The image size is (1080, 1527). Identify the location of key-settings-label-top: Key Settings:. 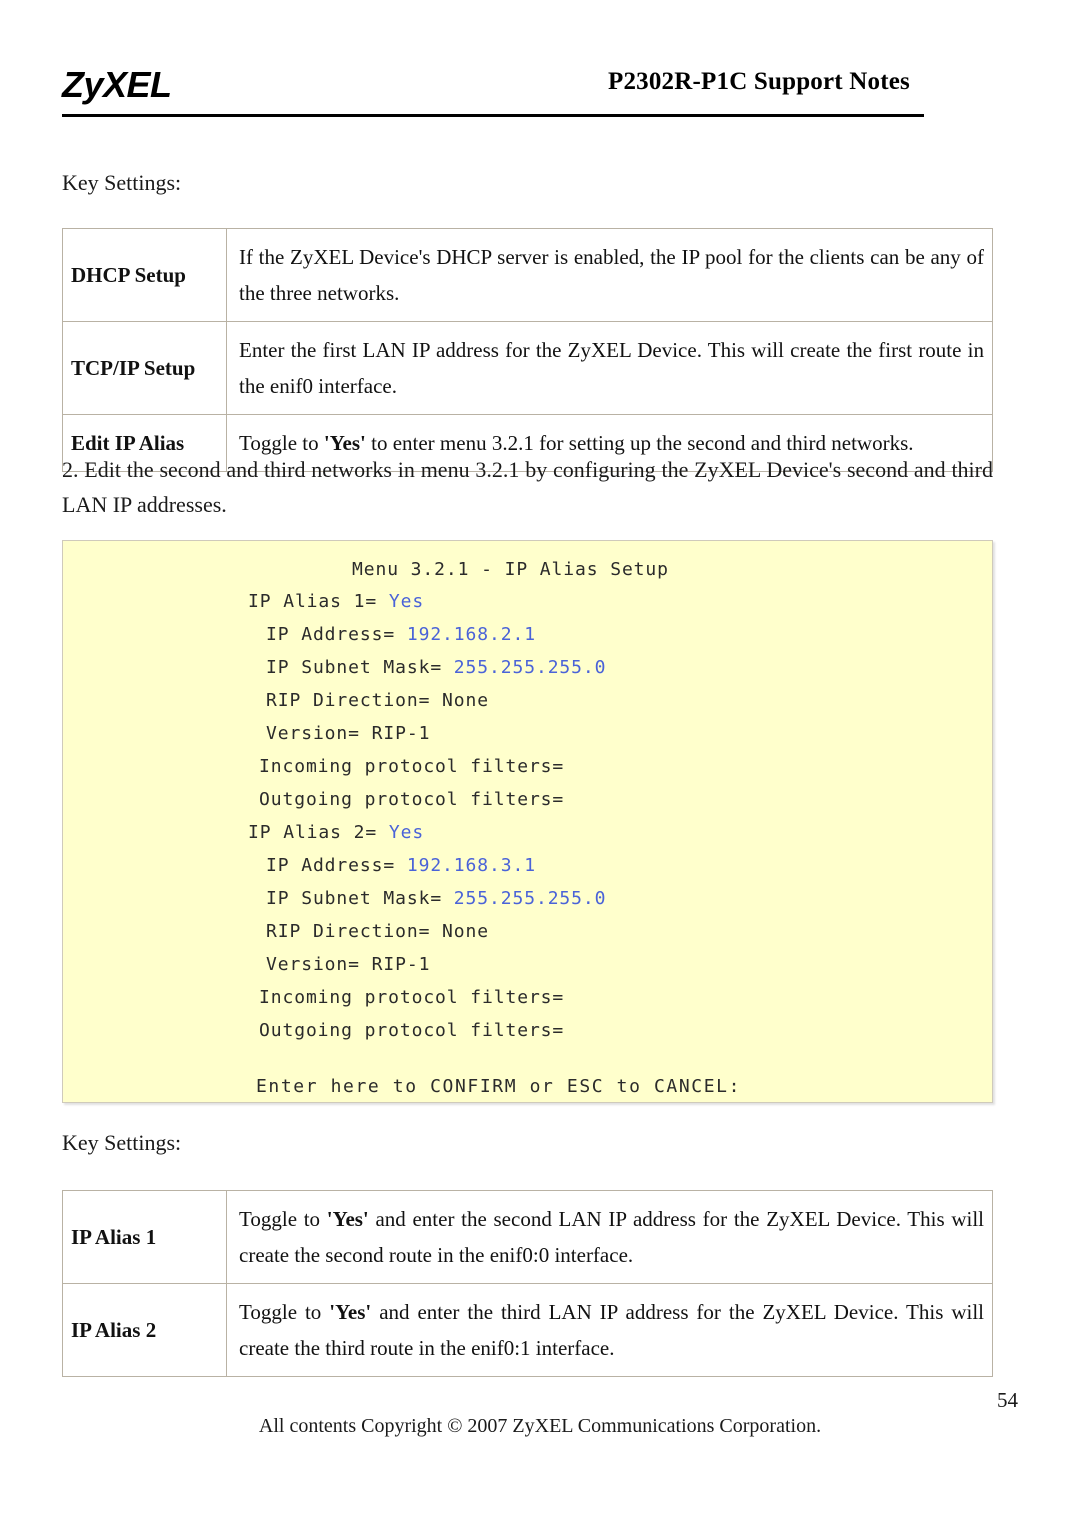
(122, 182).